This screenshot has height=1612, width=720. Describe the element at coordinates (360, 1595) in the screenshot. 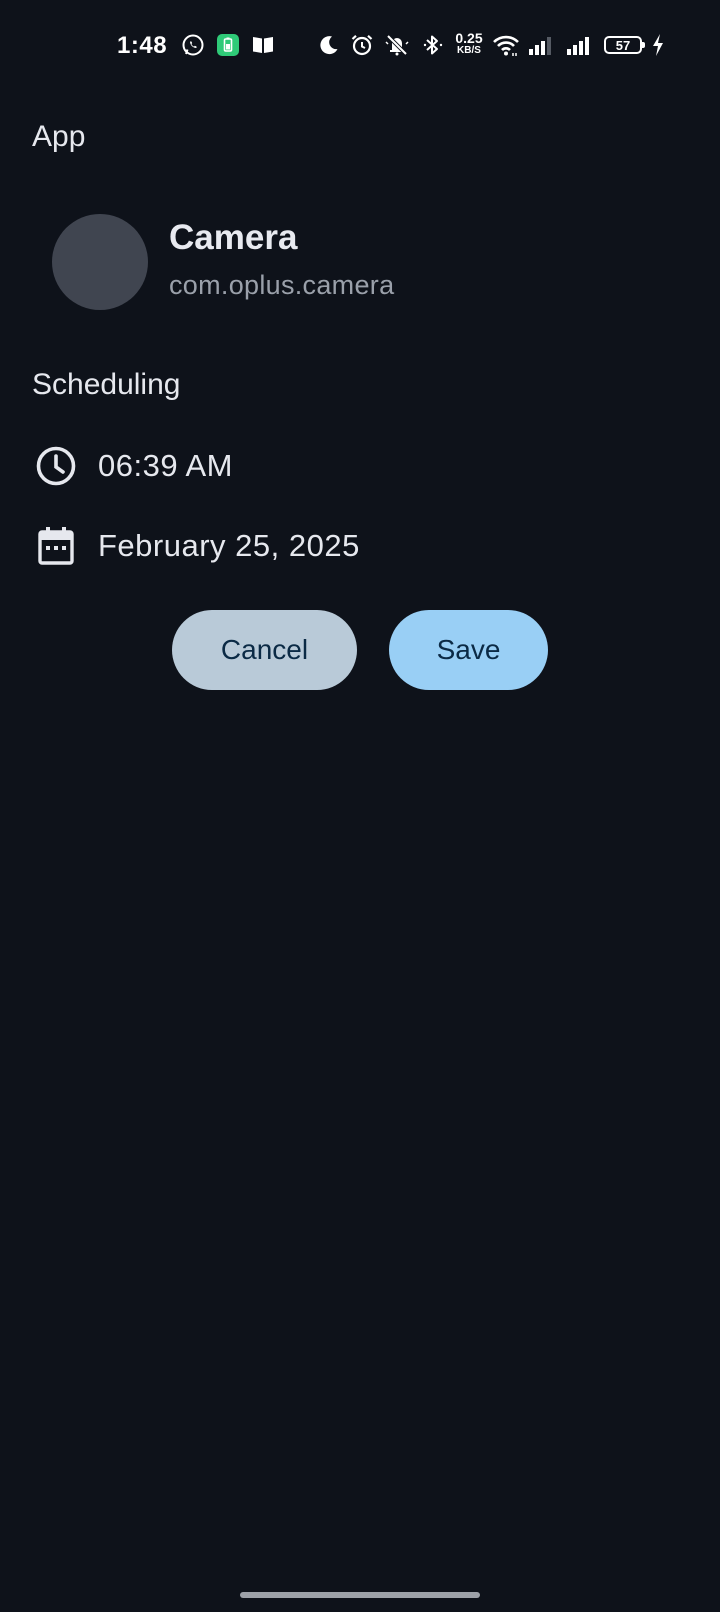

I see `home-indicator` at that location.